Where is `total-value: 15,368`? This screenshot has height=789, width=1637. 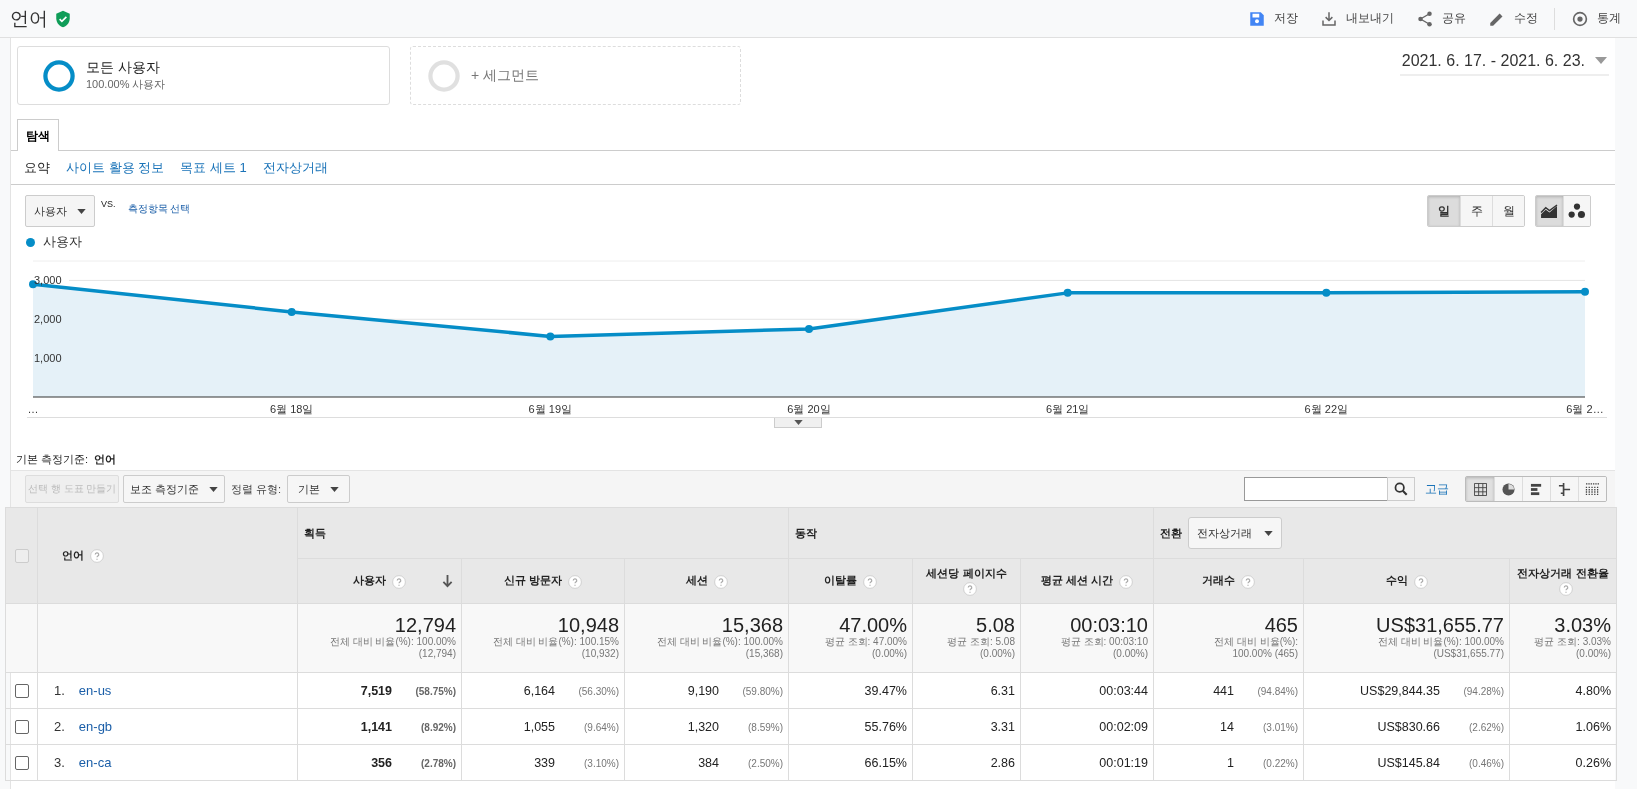
total-value: 15,368 is located at coordinates (751, 625).